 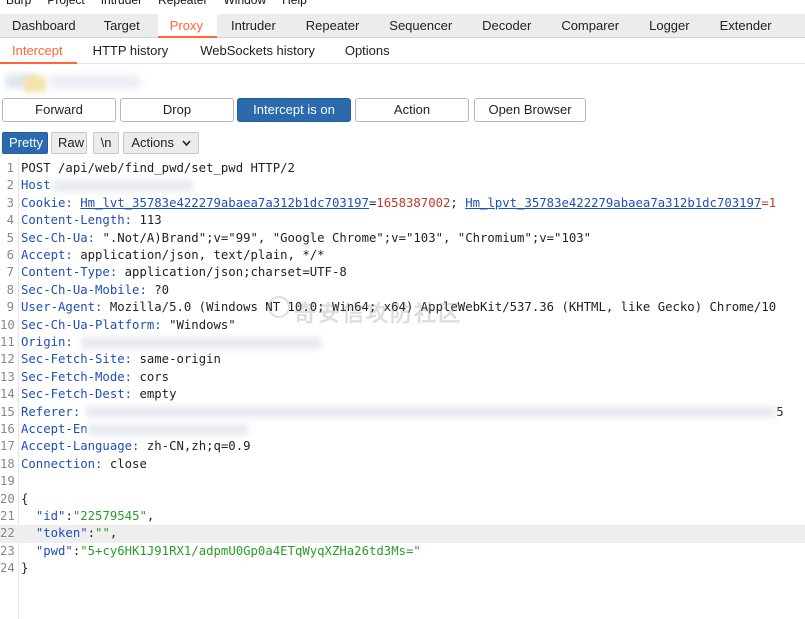 I want to click on header-key: Connection:, so click(x=62, y=463).